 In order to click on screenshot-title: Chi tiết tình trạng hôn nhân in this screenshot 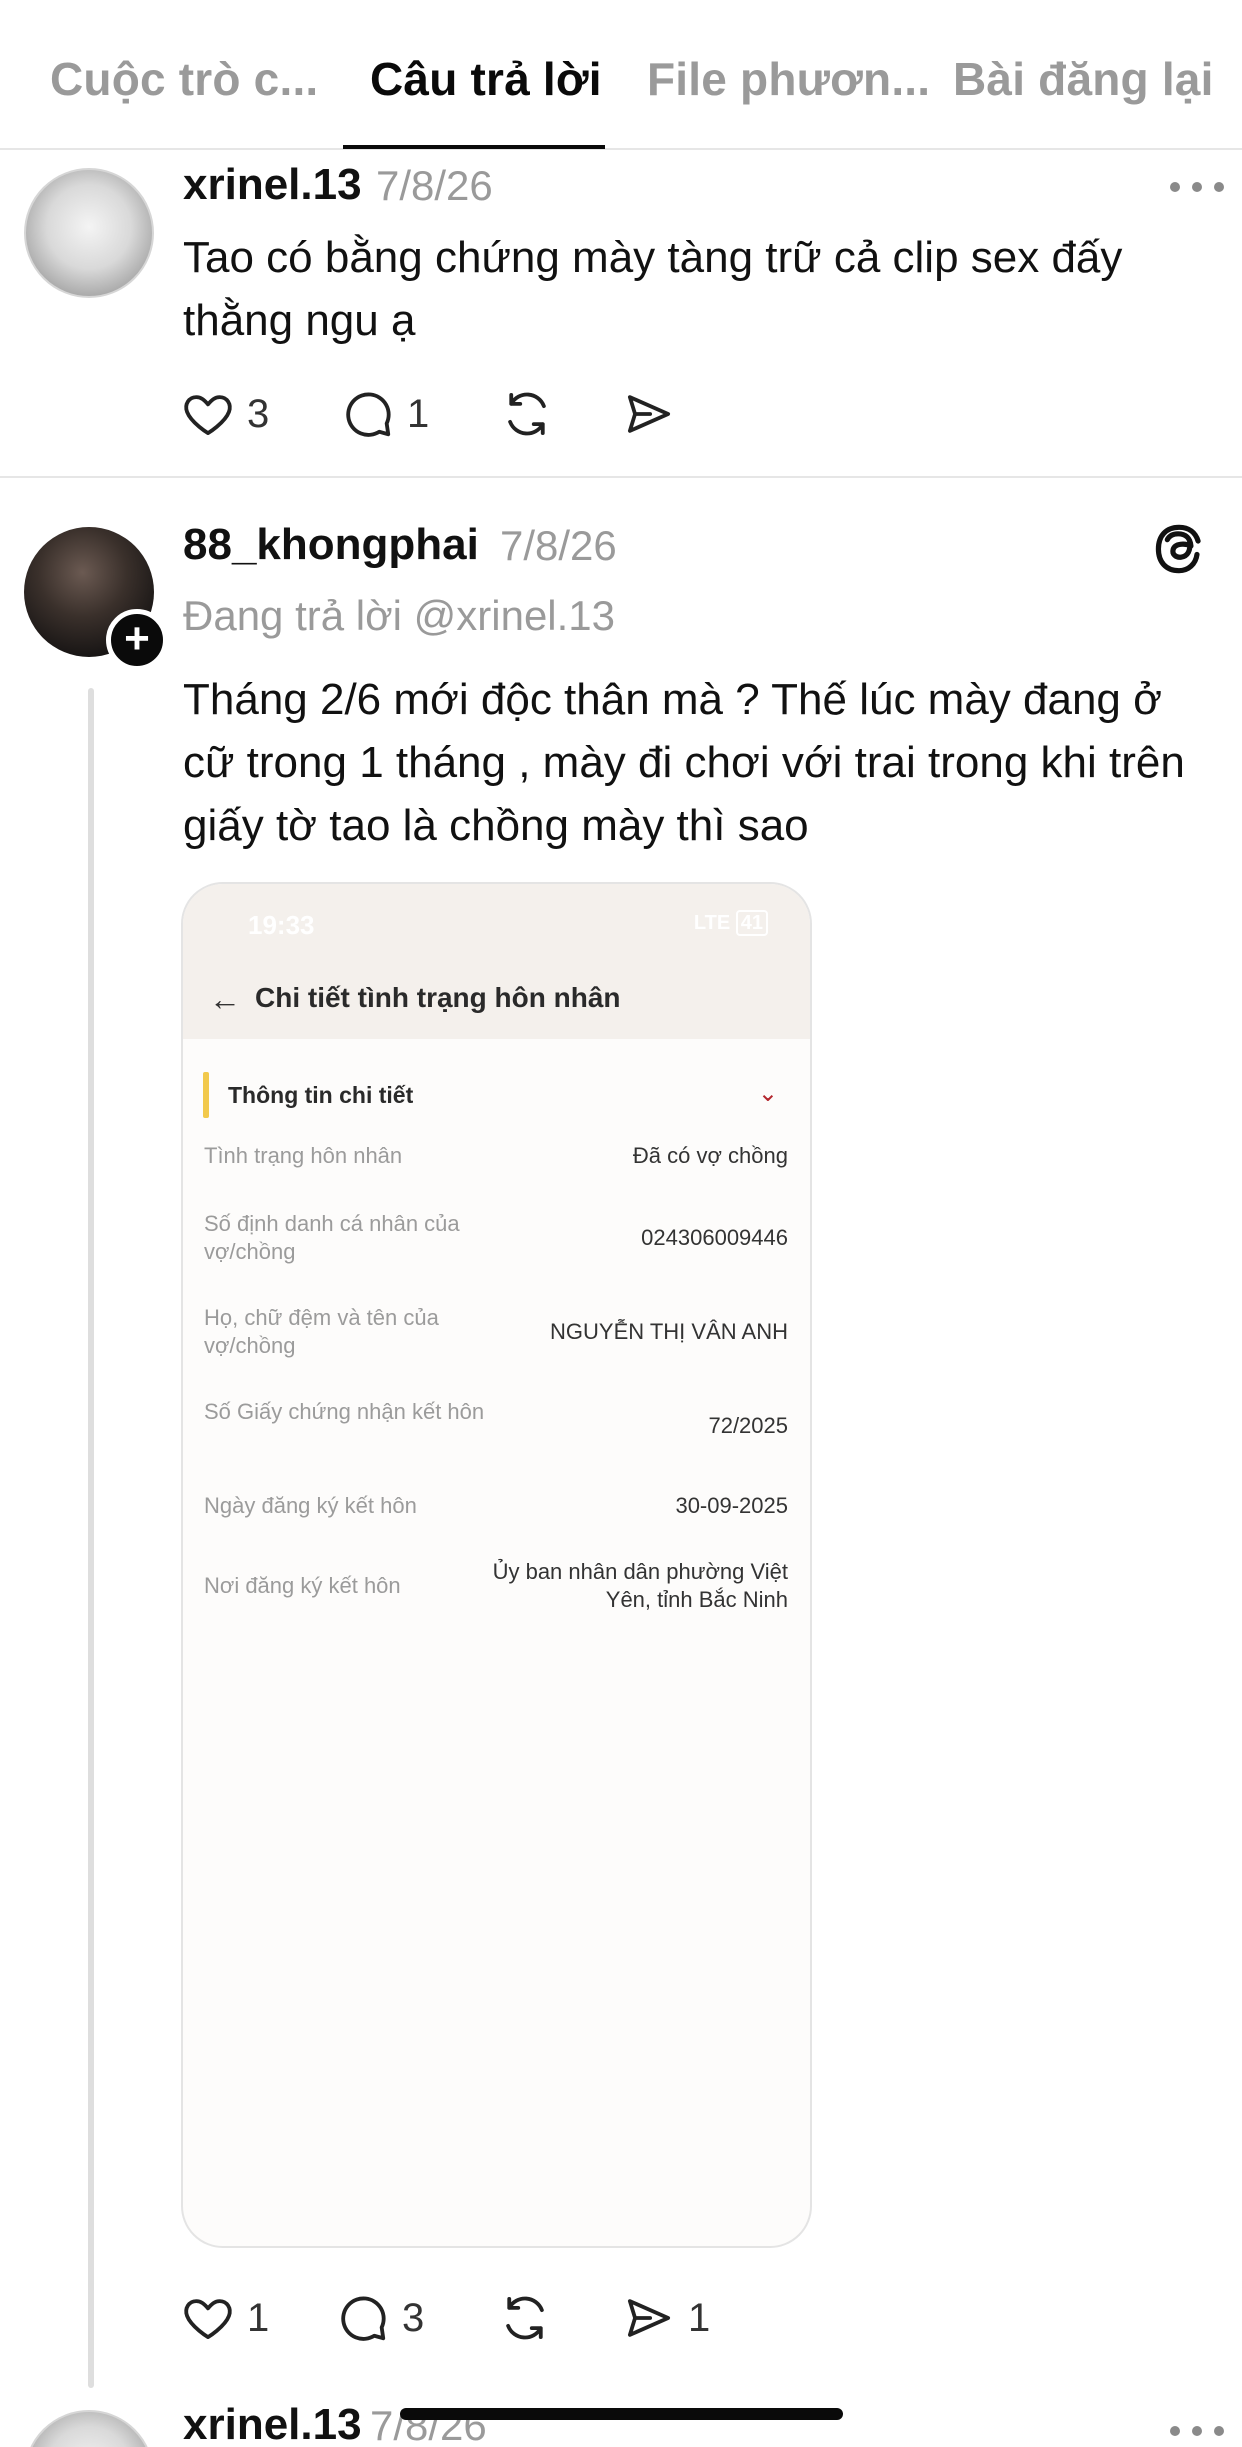, I will do `click(438, 997)`.